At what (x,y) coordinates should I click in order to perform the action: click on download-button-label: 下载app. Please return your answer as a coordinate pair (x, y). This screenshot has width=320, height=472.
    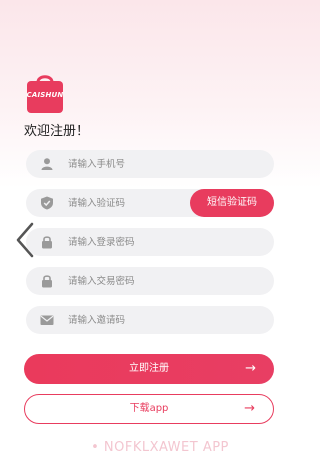
    Looking at the image, I should click on (149, 408).